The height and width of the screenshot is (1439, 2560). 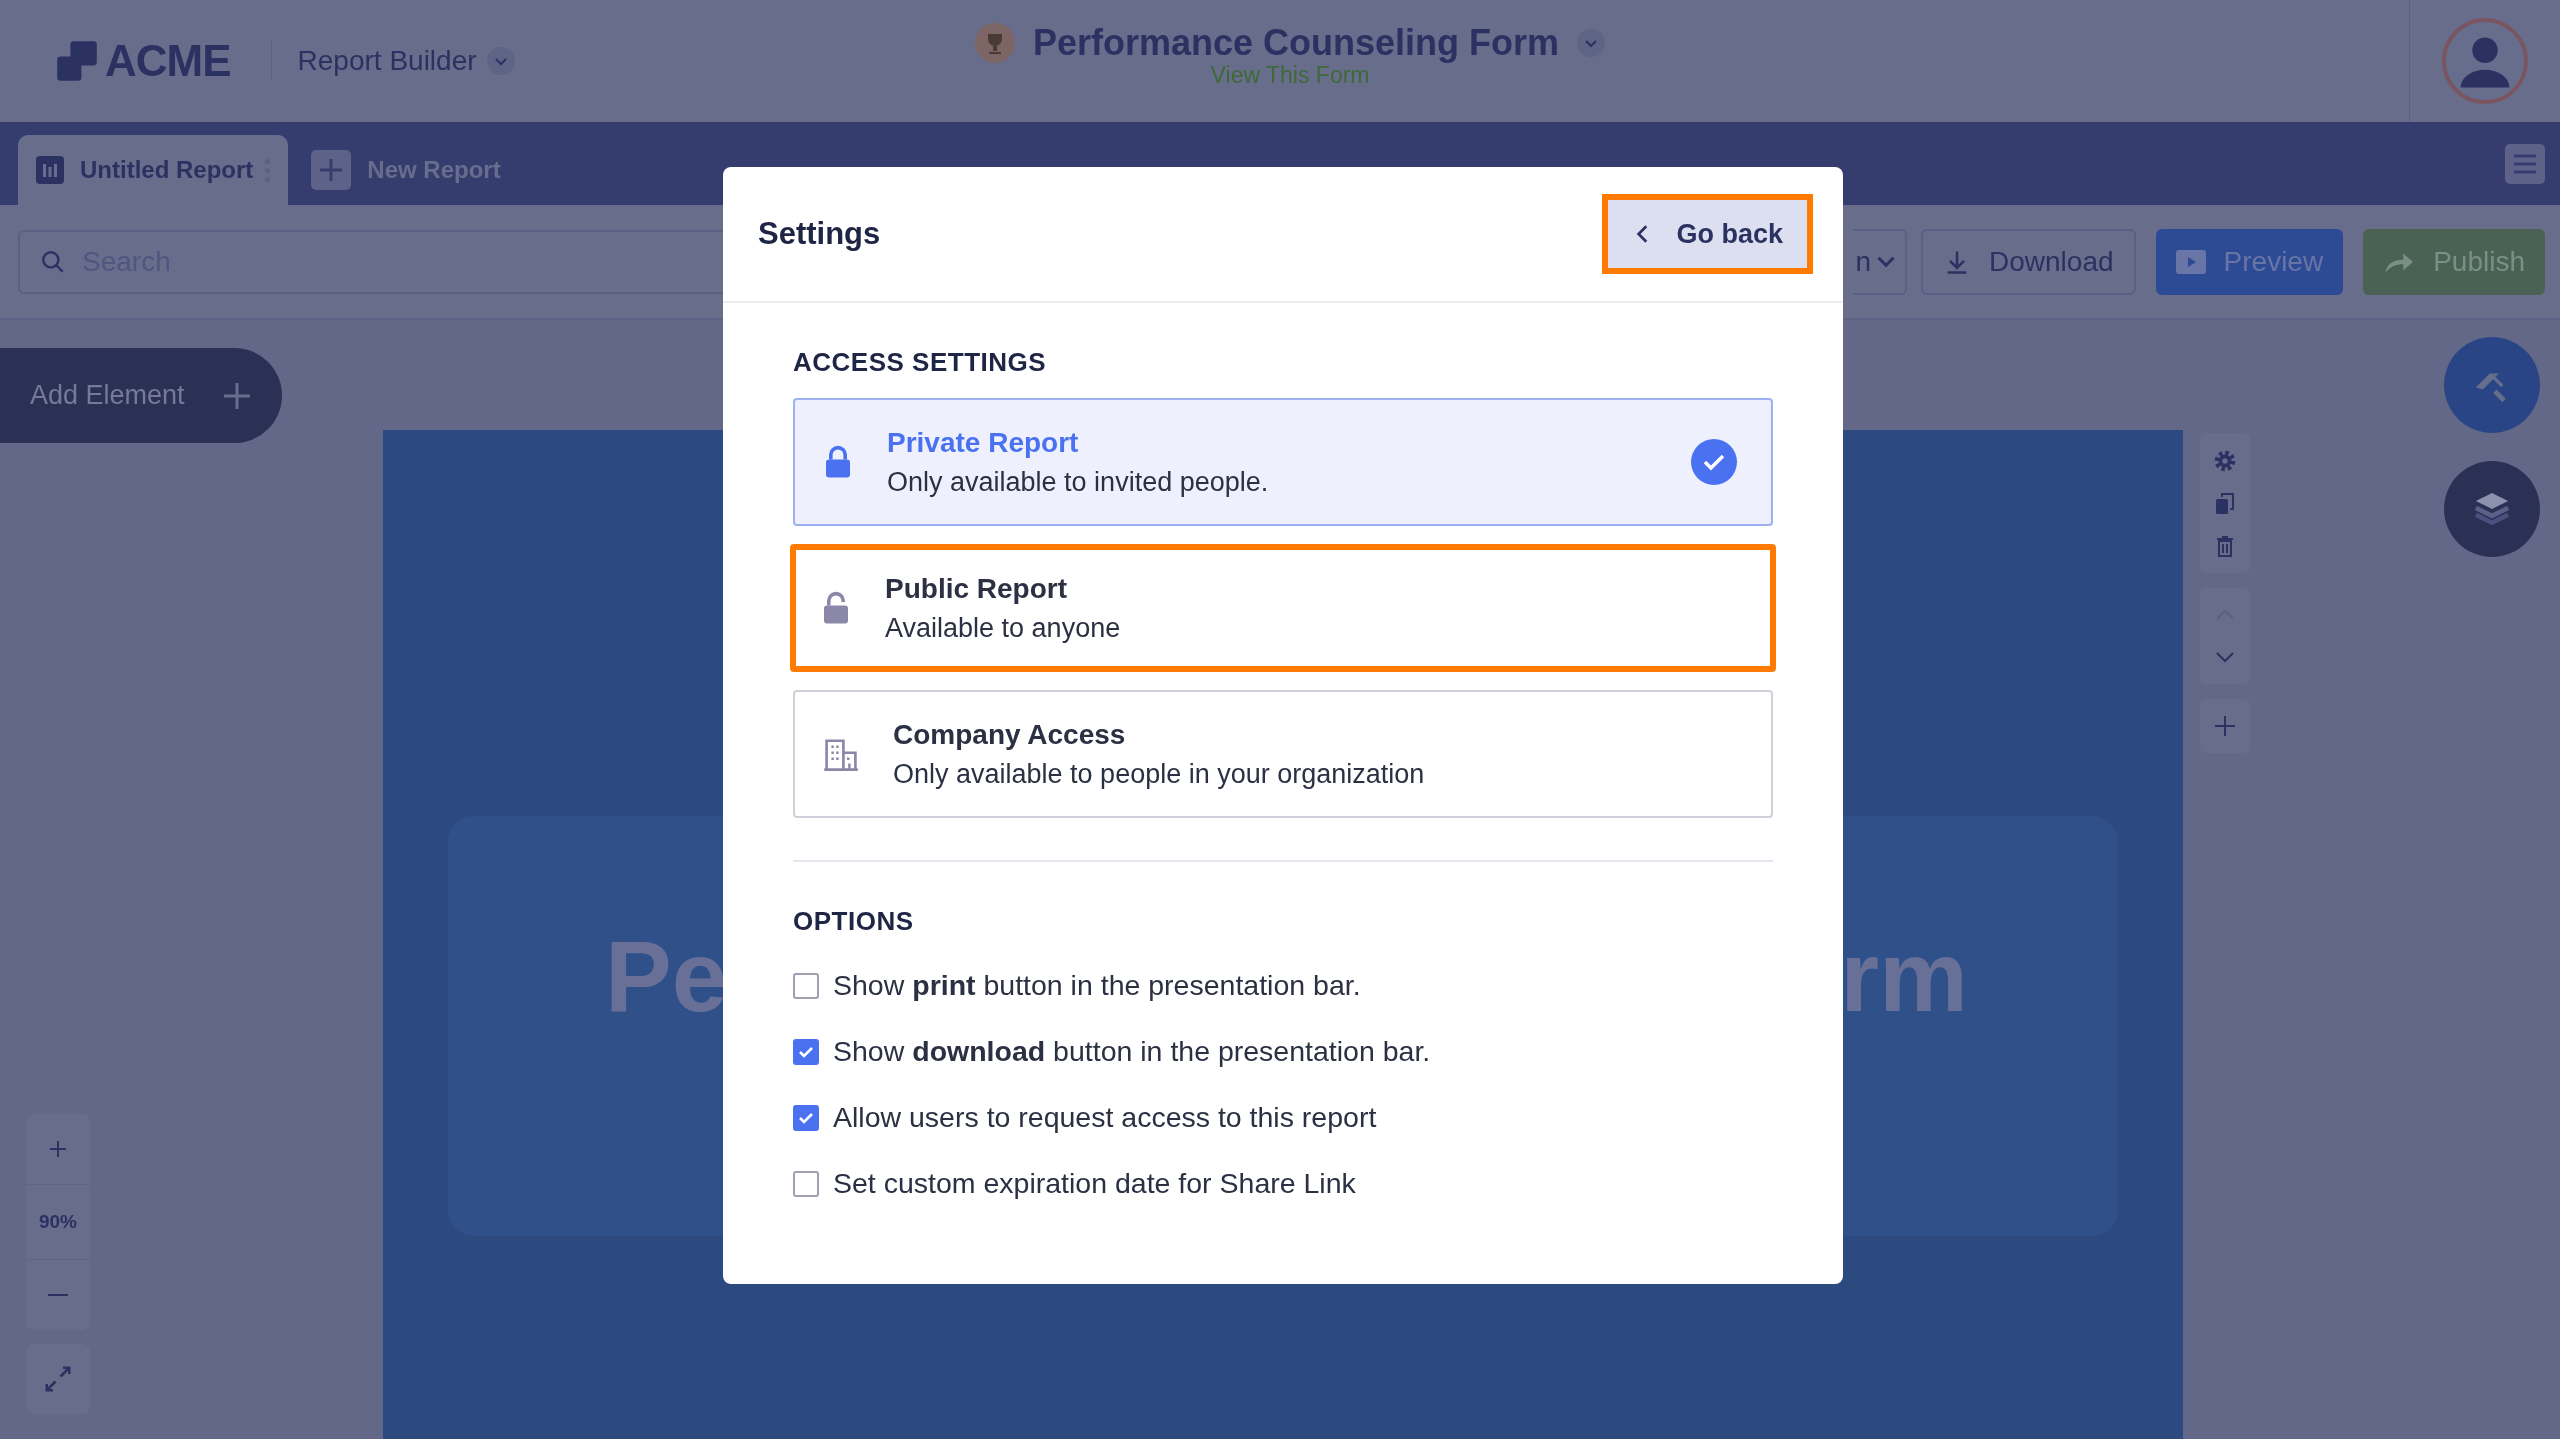 I want to click on access-option: Company Access Only available to people in your organization, so click(x=1283, y=754).